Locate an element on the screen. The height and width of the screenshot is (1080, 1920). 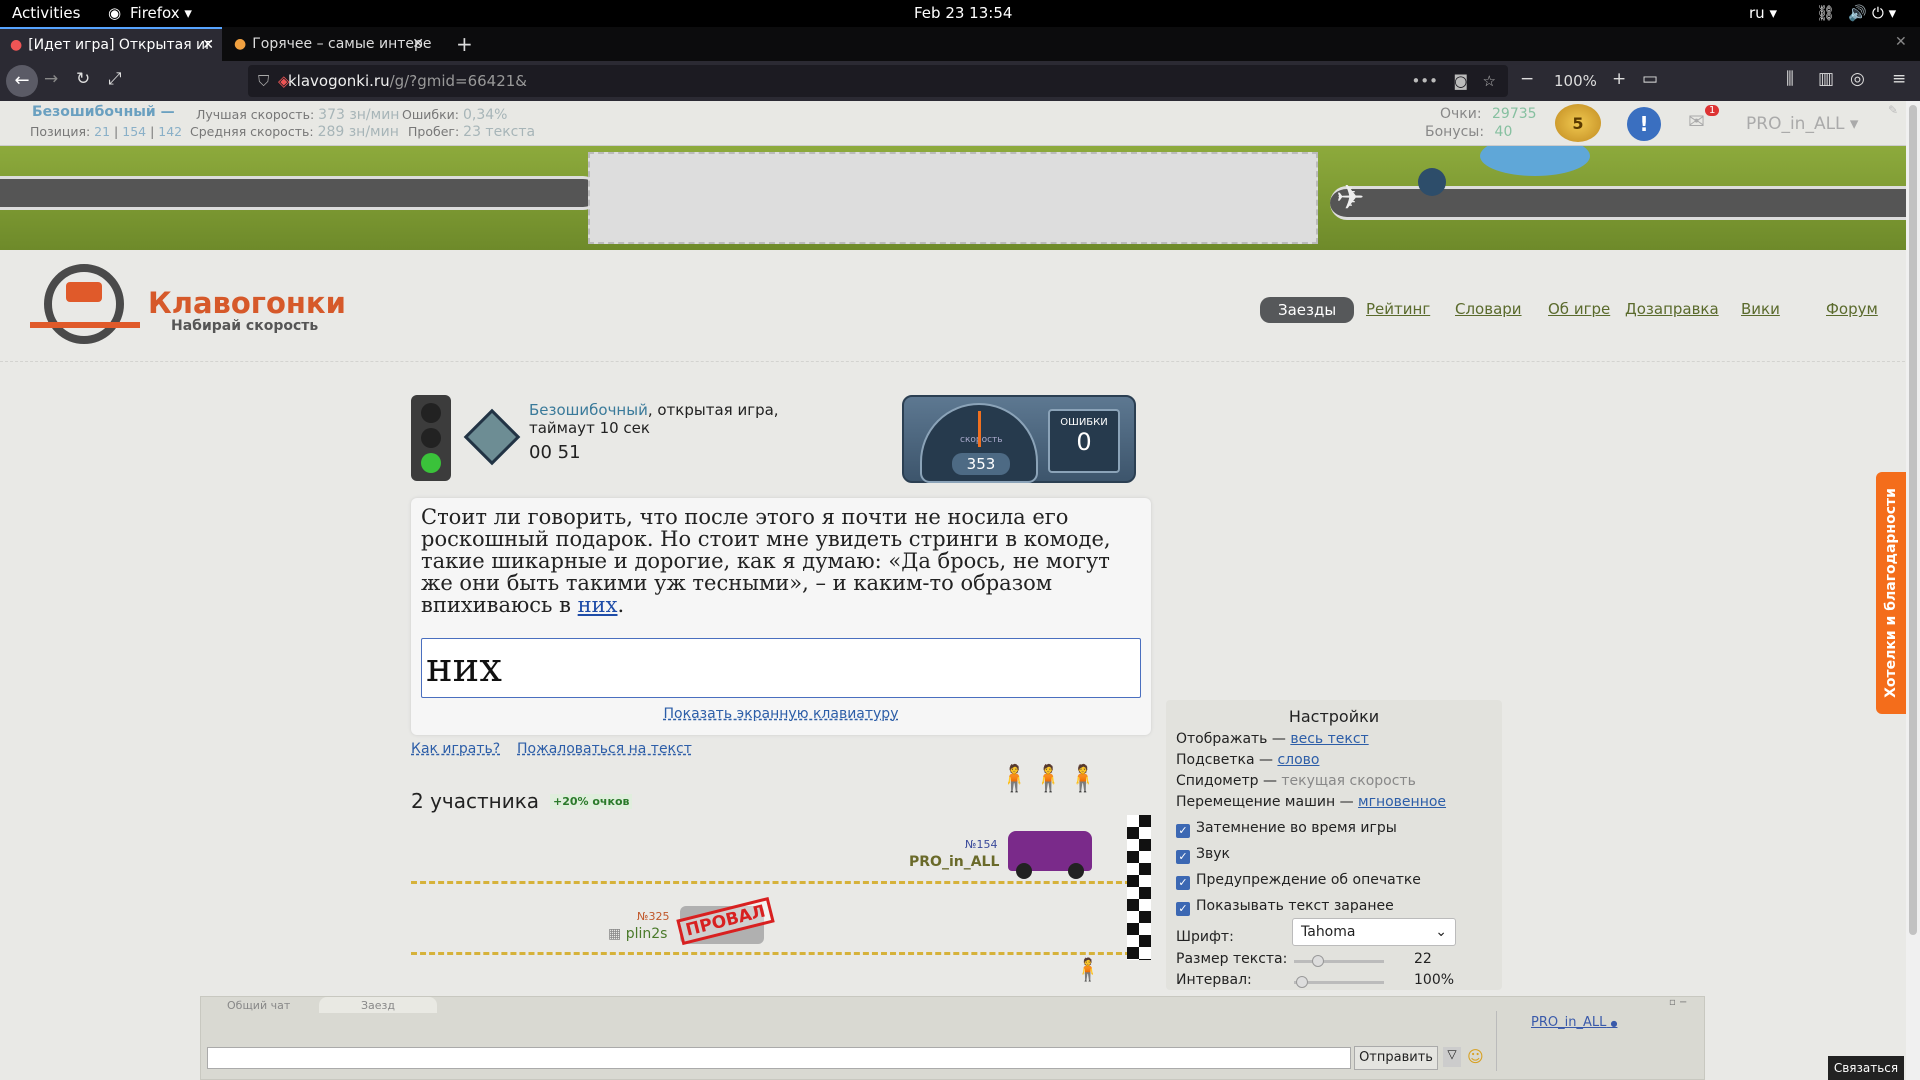
dim-checkbox: ✓ Затемнение во время игры is located at coordinates (1334, 828).